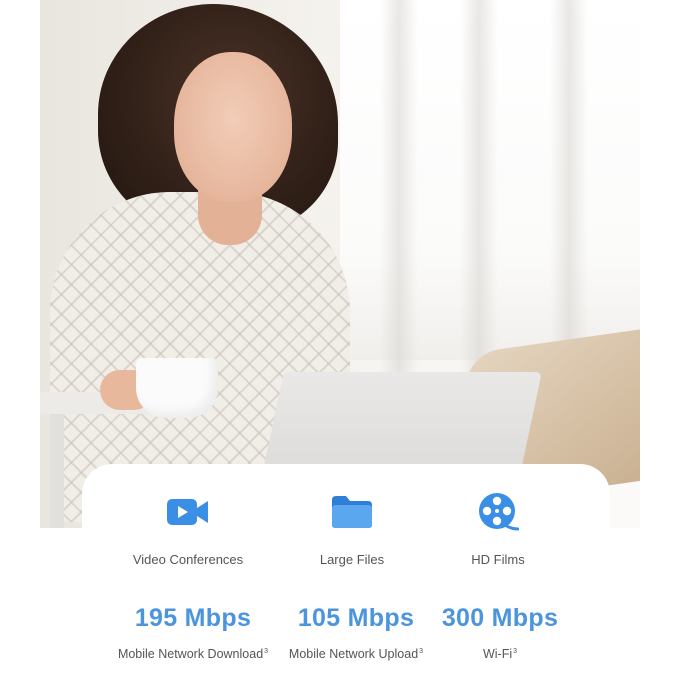 The image size is (680, 680). Describe the element at coordinates (498, 559) in the screenshot. I see `feature-label: HD Films` at that location.